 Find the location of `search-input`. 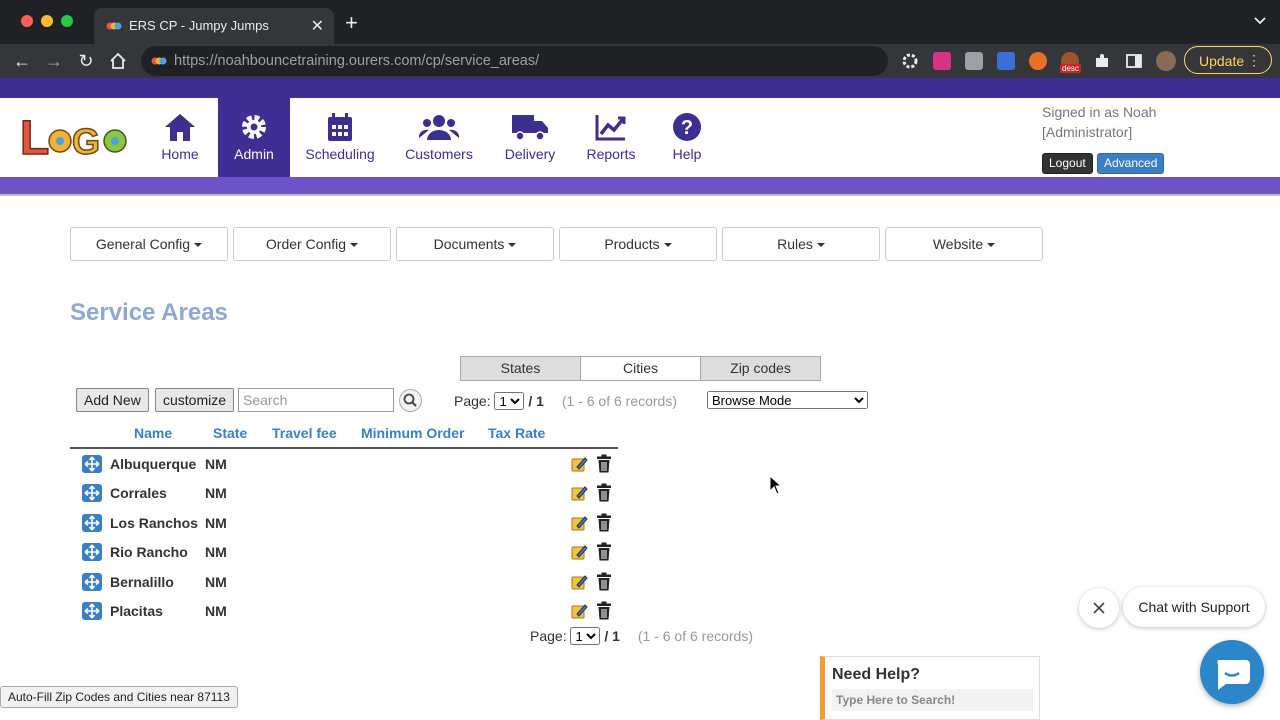

search-input is located at coordinates (316, 400).